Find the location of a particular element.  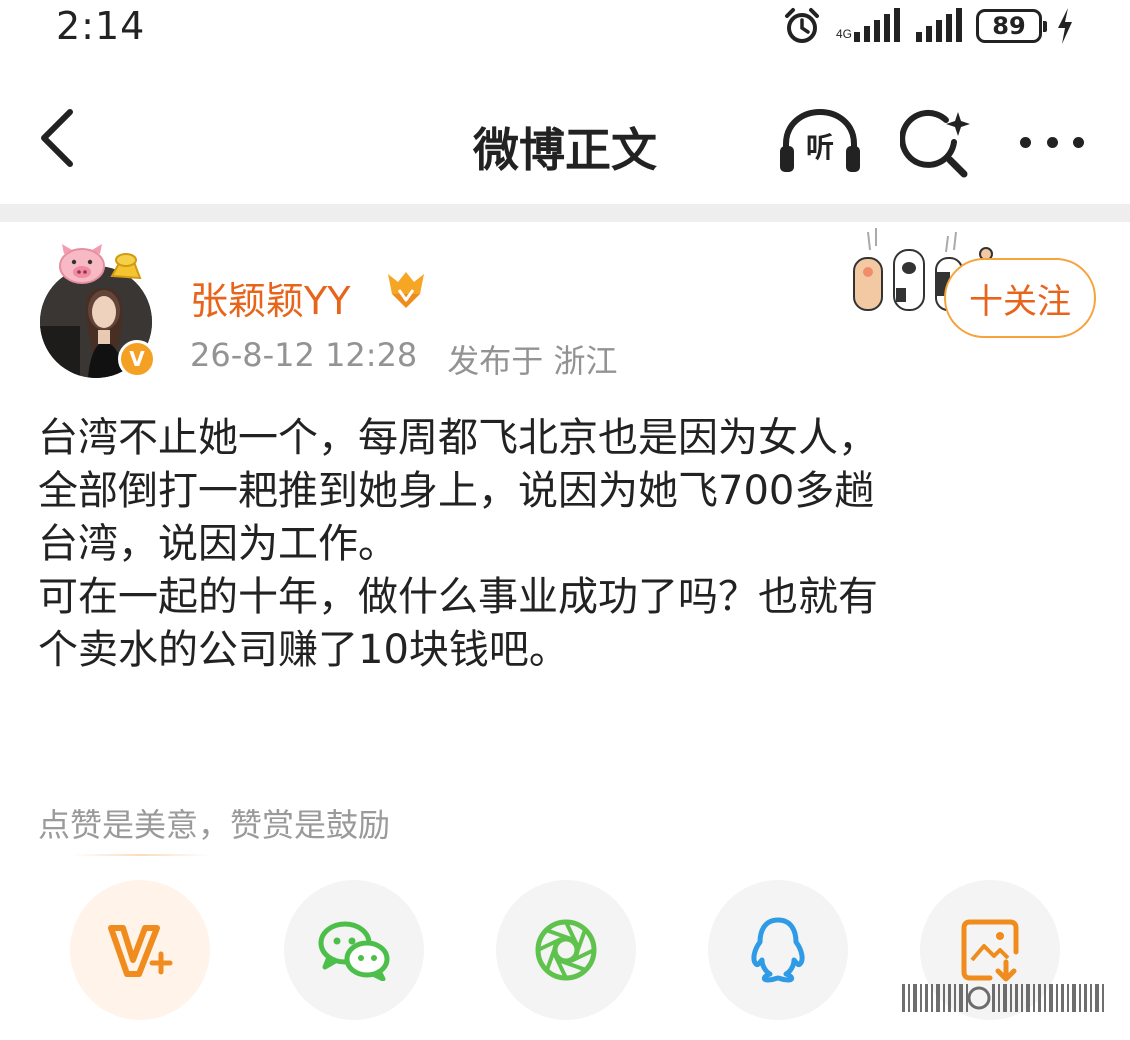

pig-decoration-icon is located at coordinates (100, 264).